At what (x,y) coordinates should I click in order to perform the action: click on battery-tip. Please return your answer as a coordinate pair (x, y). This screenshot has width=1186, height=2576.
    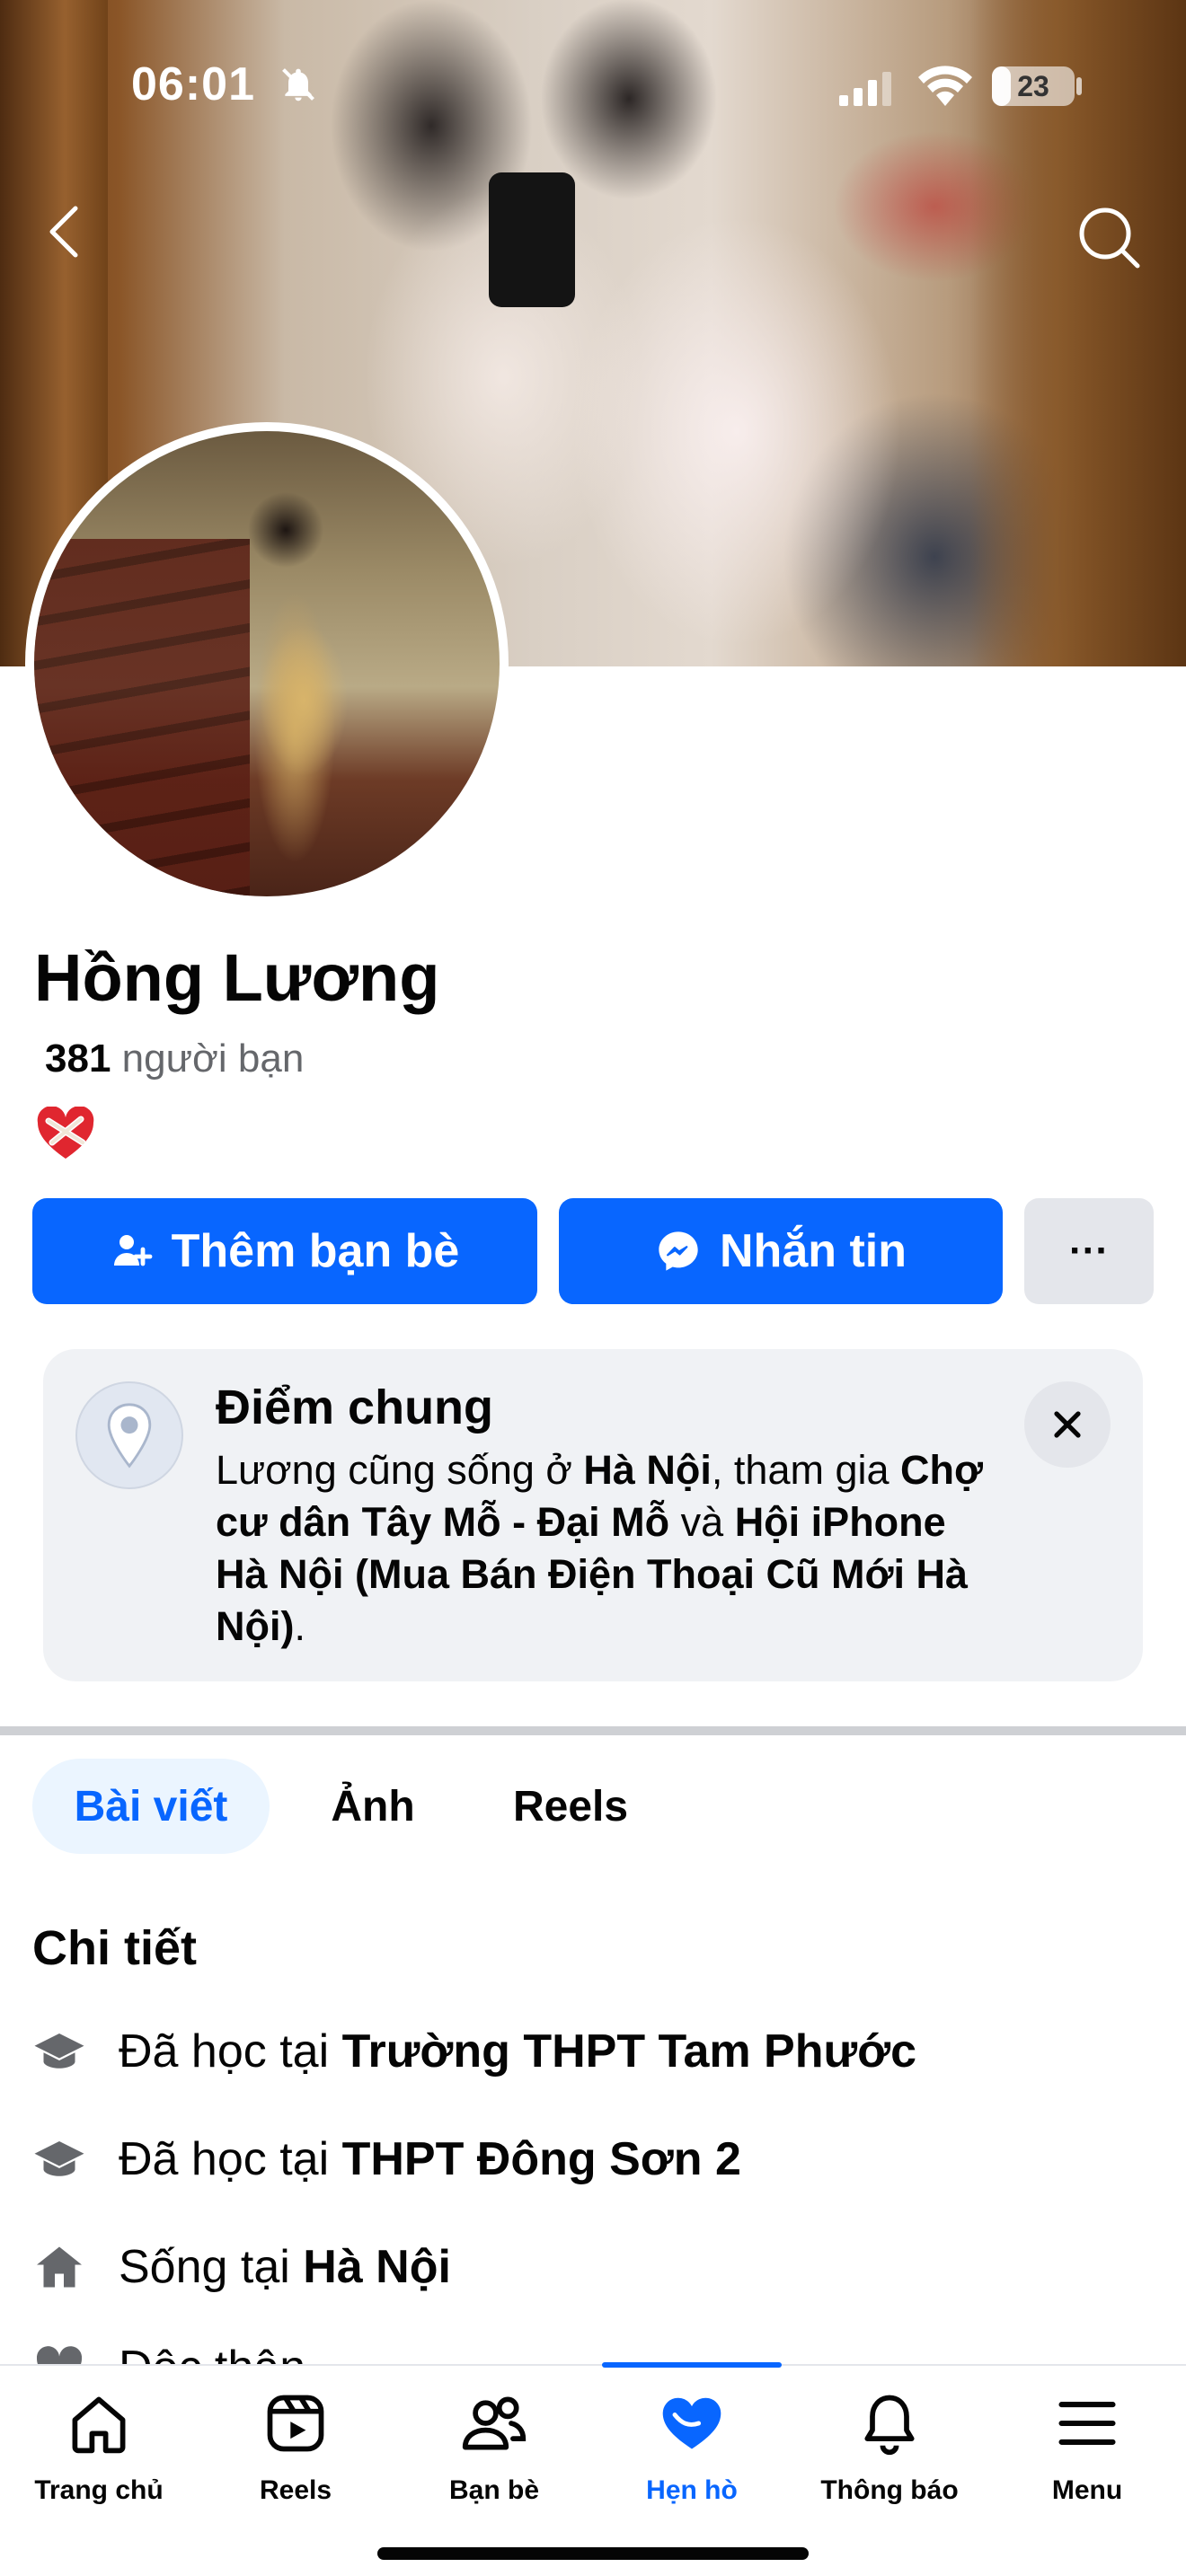
    Looking at the image, I should click on (1079, 86).